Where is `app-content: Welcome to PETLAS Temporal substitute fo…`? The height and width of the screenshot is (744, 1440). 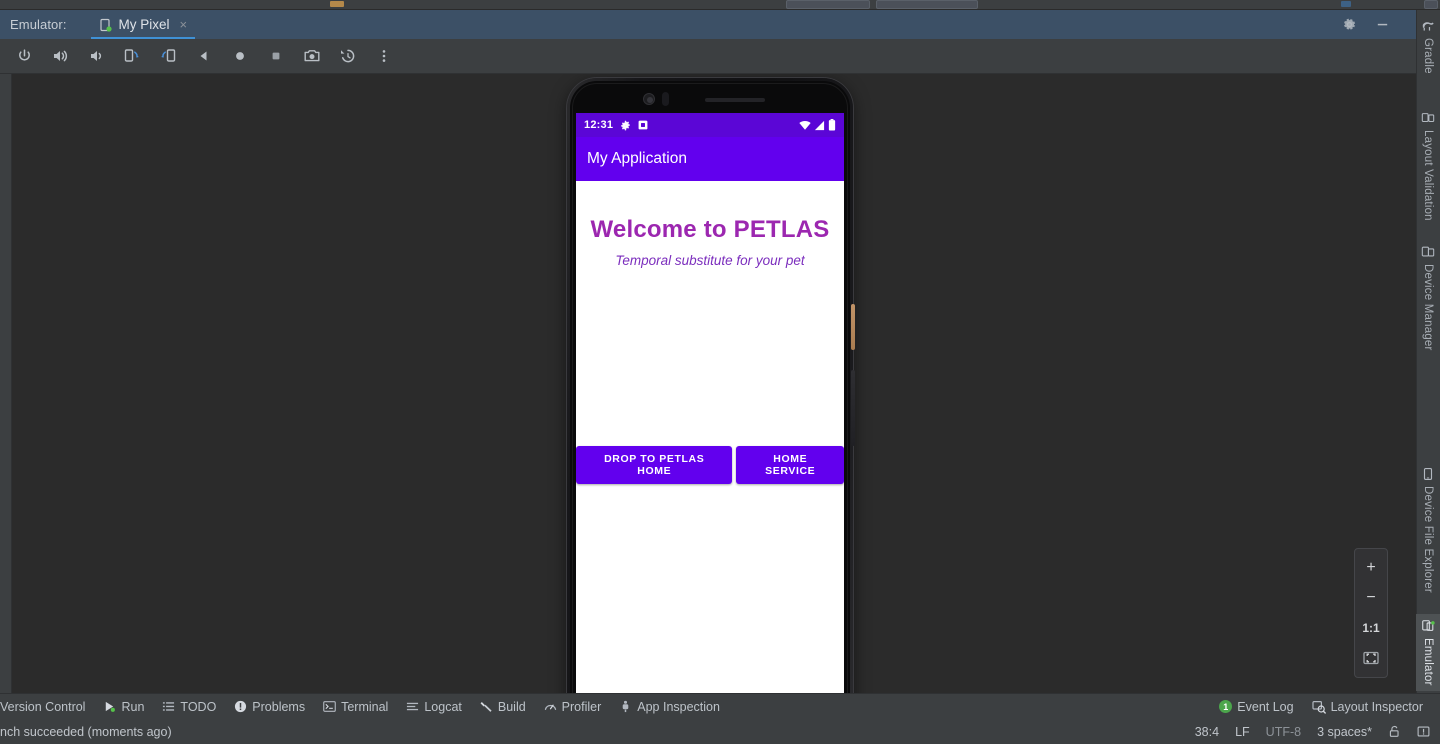 app-content: Welcome to PETLAS Temporal substitute fo… is located at coordinates (710, 440).